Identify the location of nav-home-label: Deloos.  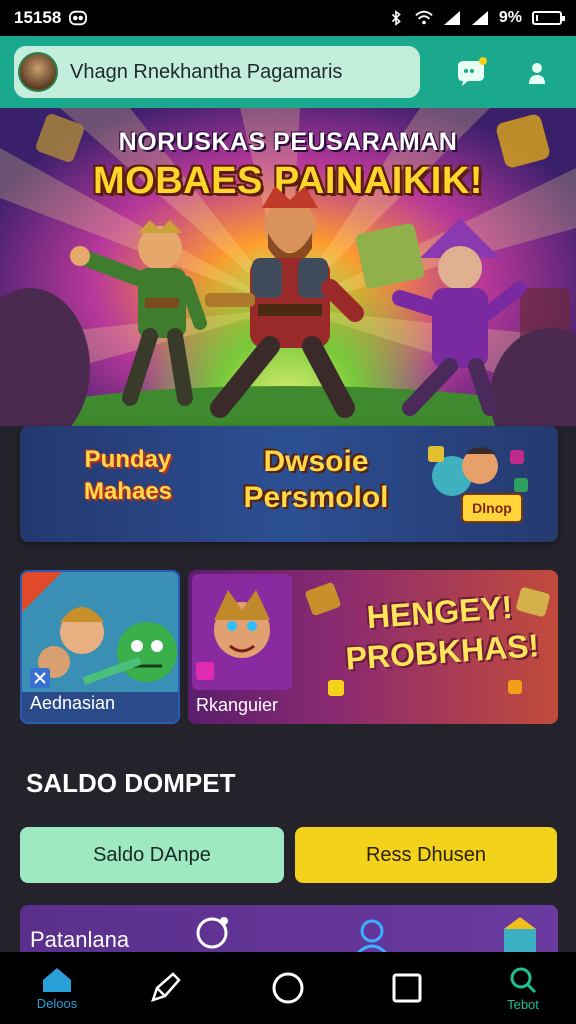
(57, 1003).